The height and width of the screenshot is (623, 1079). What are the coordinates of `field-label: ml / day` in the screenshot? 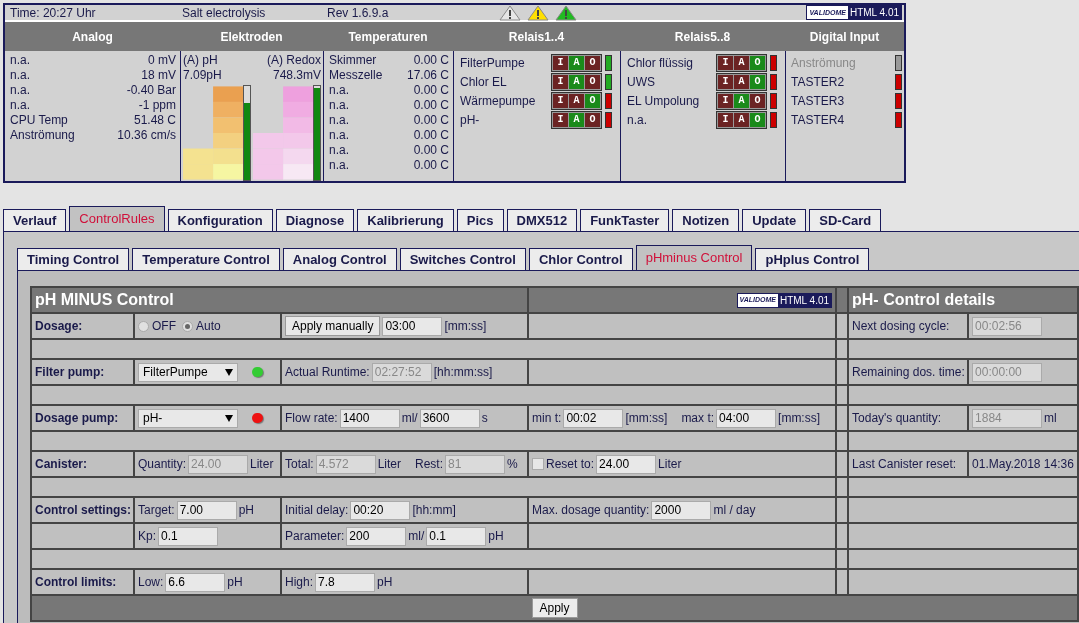 It's located at (734, 510).